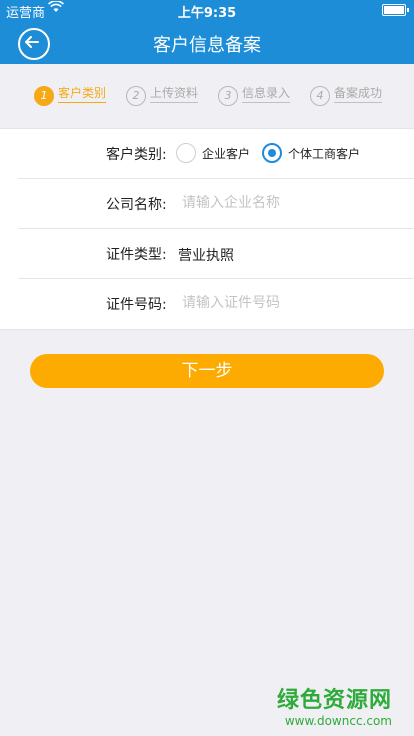 The height and width of the screenshot is (736, 414). I want to click on cert-number-row: 证件号码:, so click(207, 304).